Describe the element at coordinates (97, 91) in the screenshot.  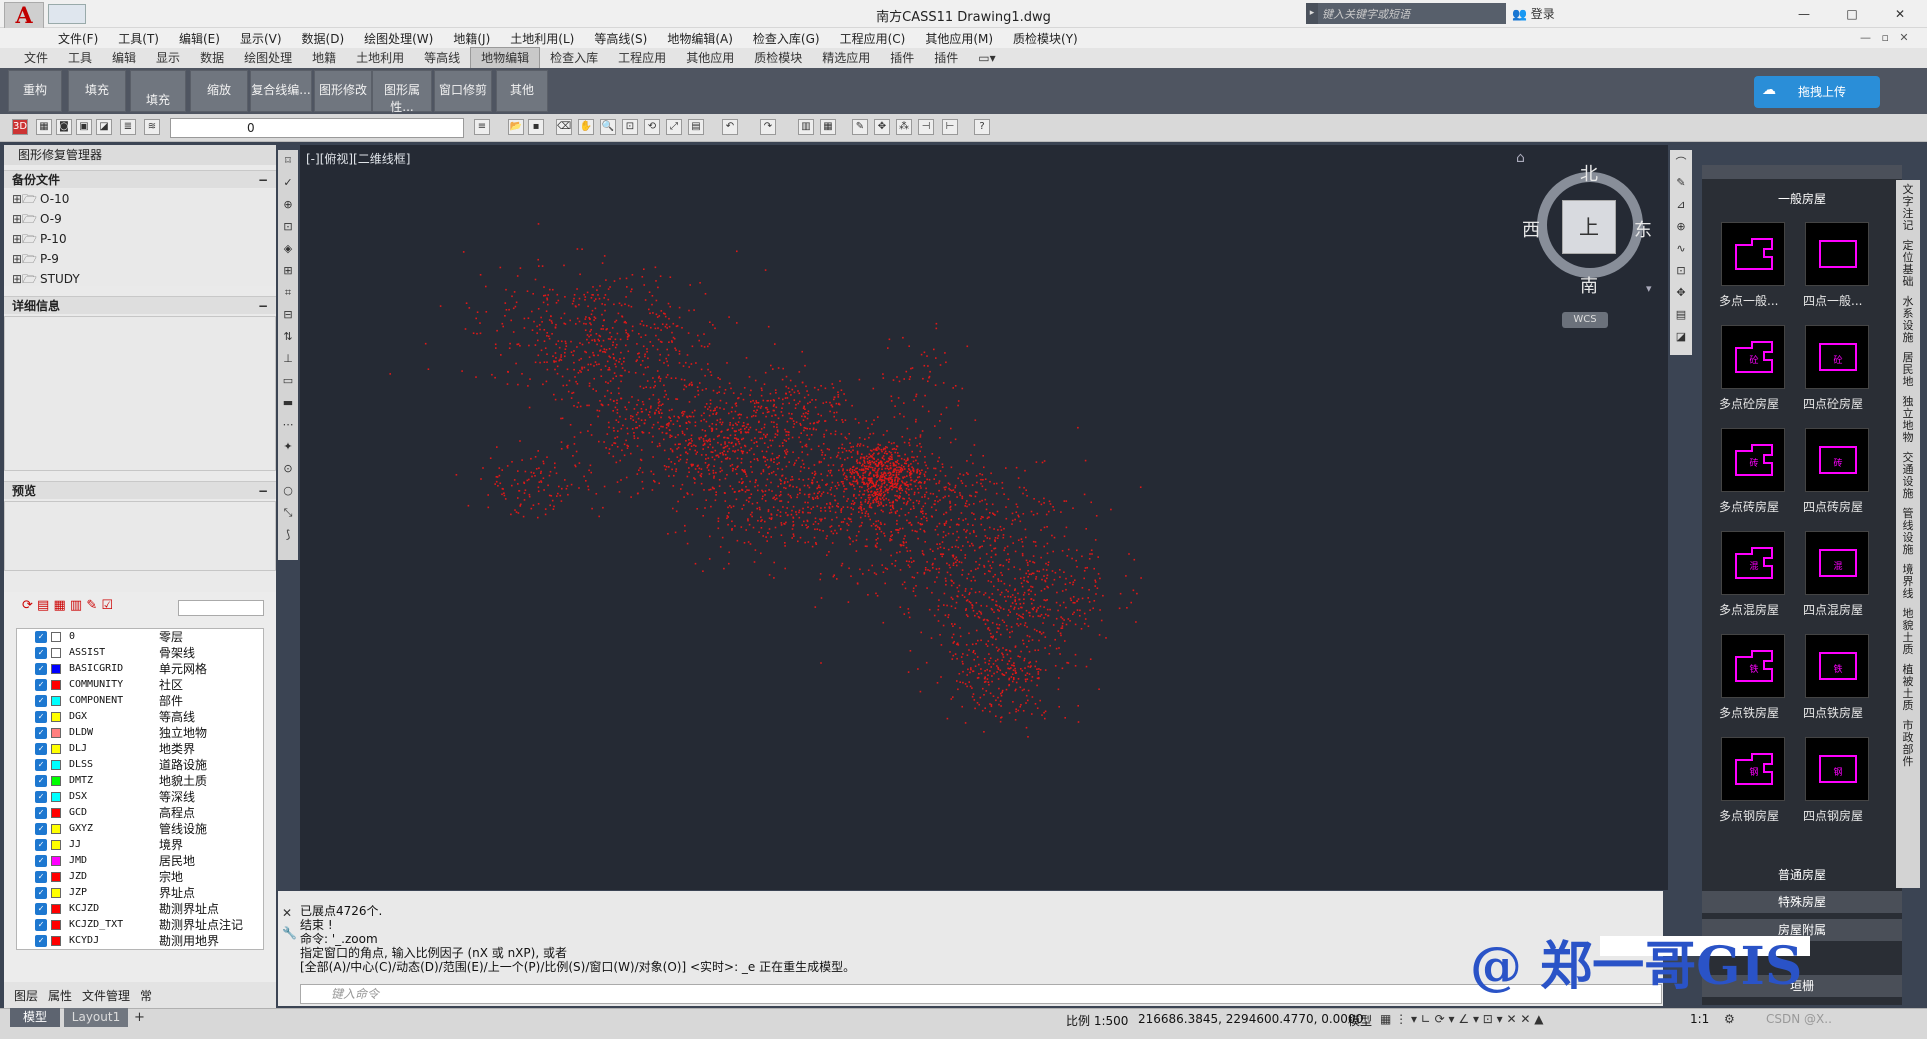
I see `fill-button: 填充` at that location.